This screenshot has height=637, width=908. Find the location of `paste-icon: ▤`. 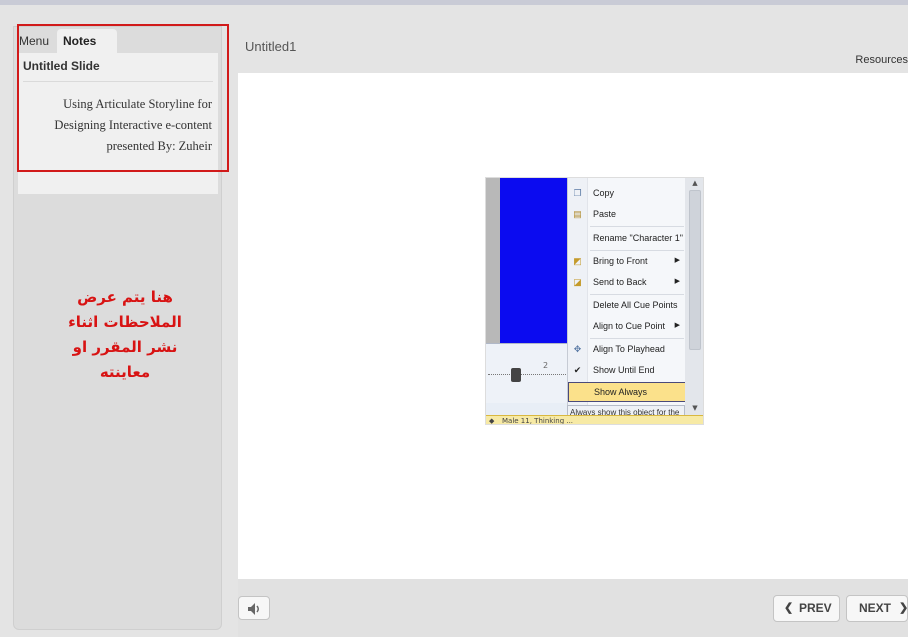

paste-icon: ▤ is located at coordinates (577, 214).